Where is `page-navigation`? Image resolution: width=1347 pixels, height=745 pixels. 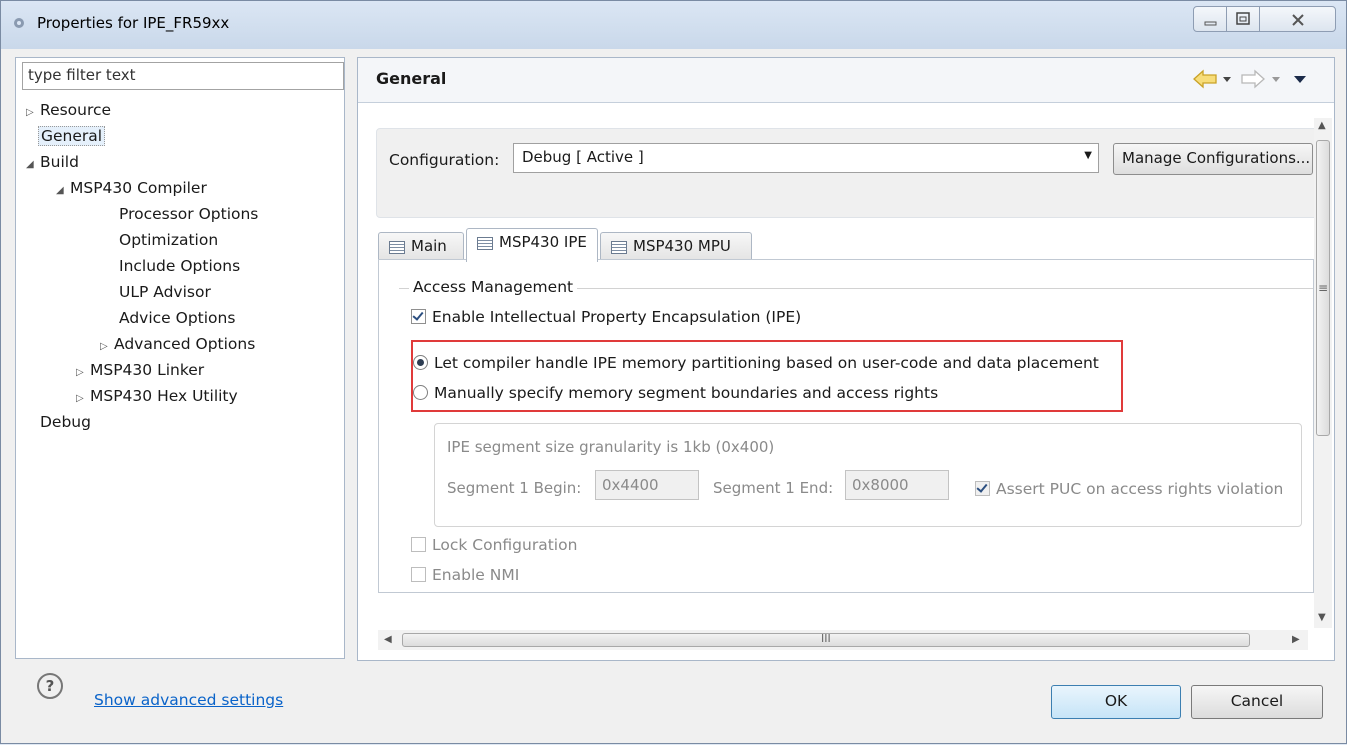
page-navigation is located at coordinates (1255, 81).